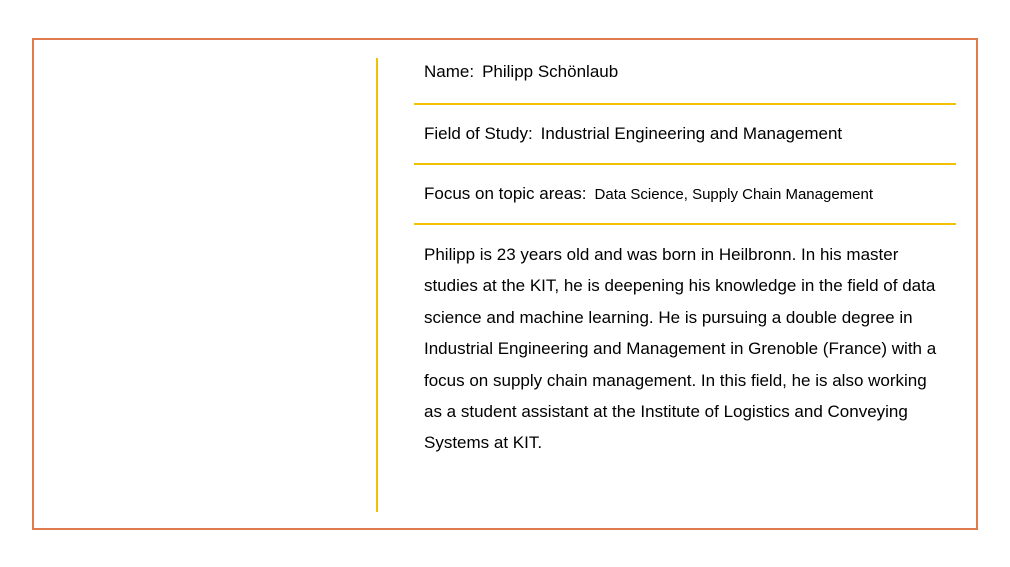  What do you see at coordinates (550, 71) in the screenshot?
I see `name-value: Philipp Schönlaub` at bounding box center [550, 71].